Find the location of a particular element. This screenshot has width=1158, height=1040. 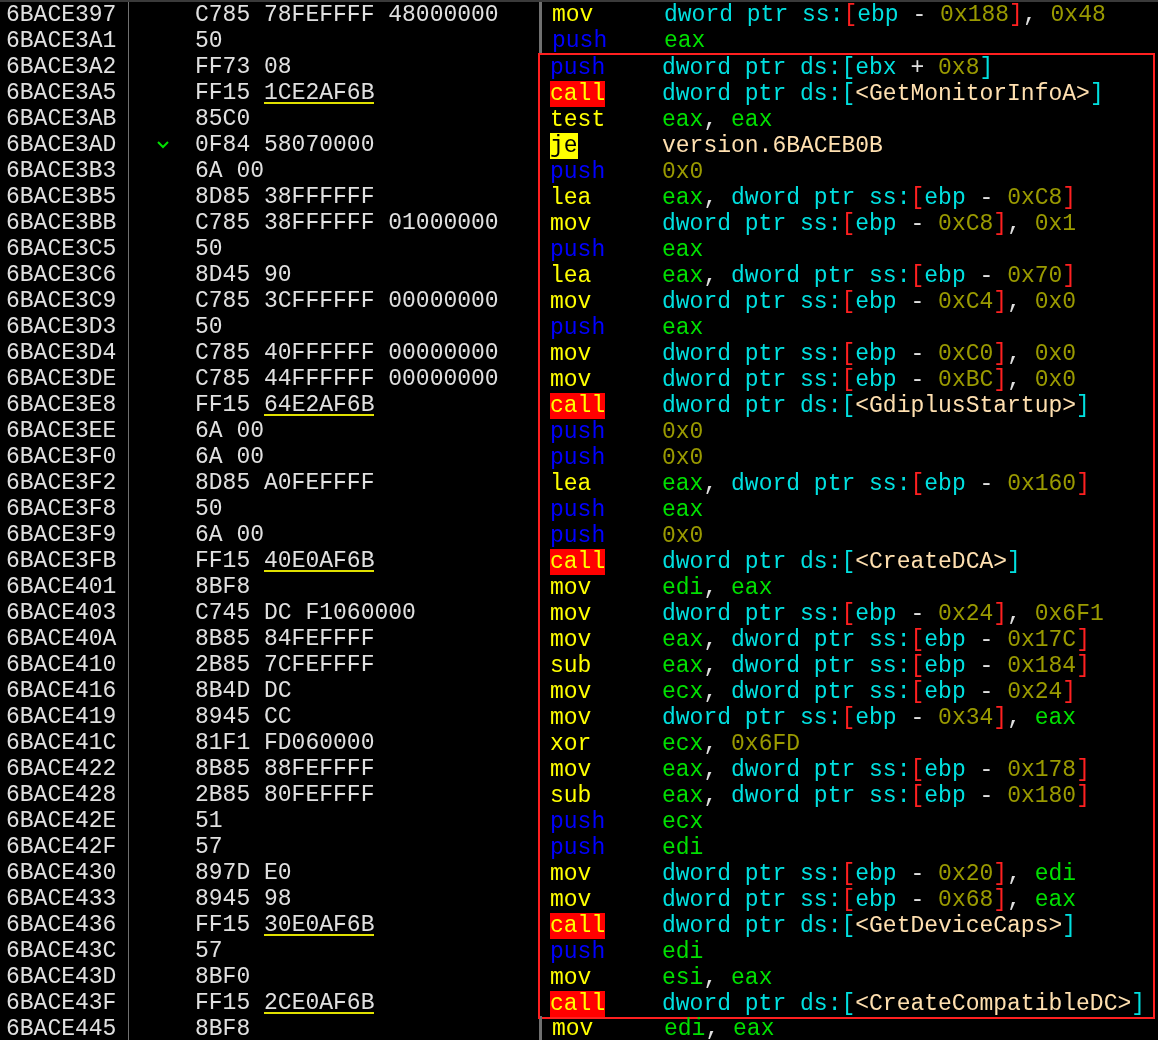

bytes-text: 8B85 88FEFFFF is located at coordinates (285, 769).